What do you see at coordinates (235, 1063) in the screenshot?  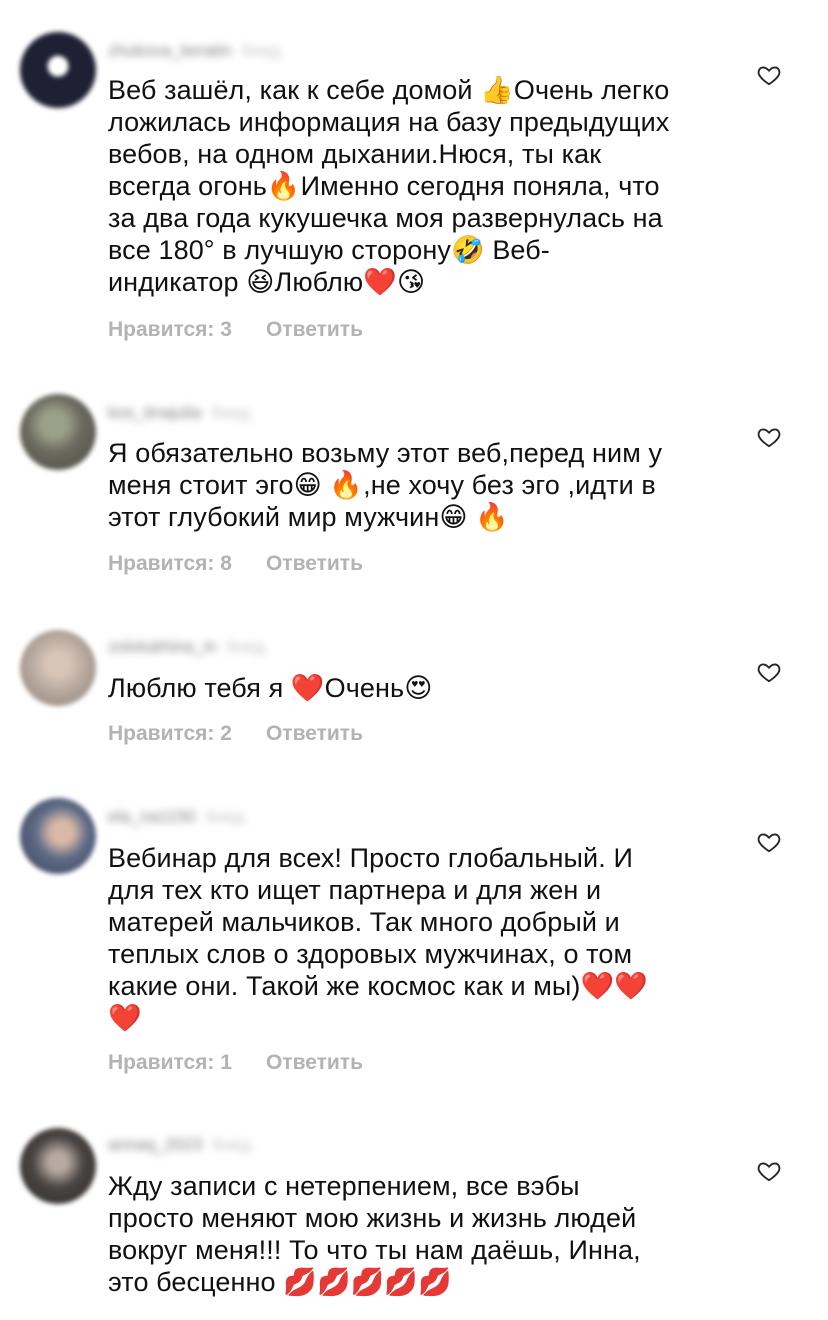 I see `comment-meta: Нравится: 1 Ответить` at bounding box center [235, 1063].